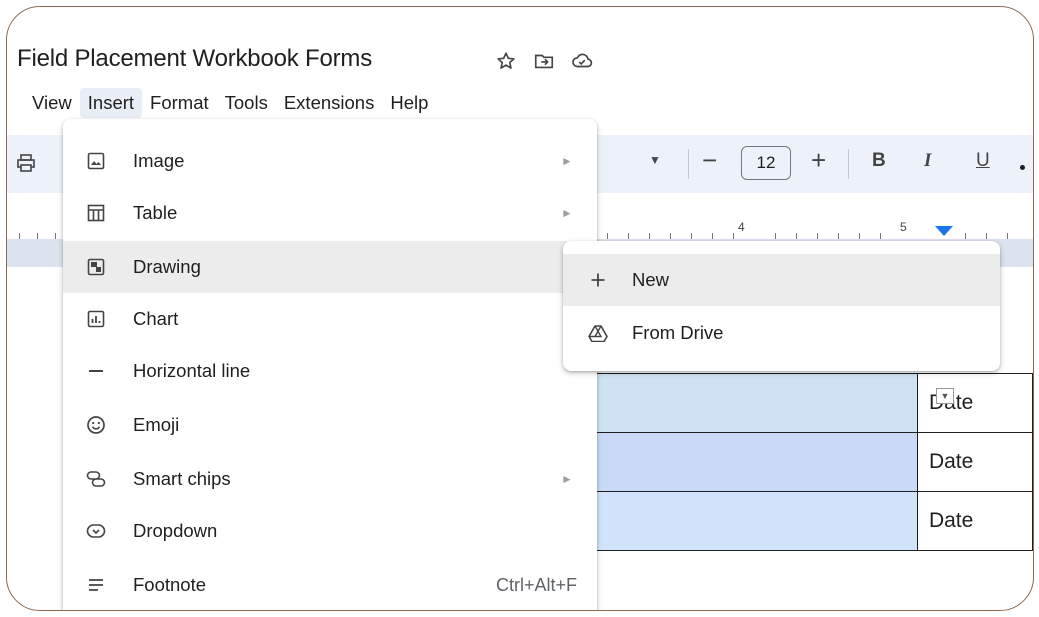  Describe the element at coordinates (96, 371) in the screenshot. I see `horizontal-line-icon` at that location.